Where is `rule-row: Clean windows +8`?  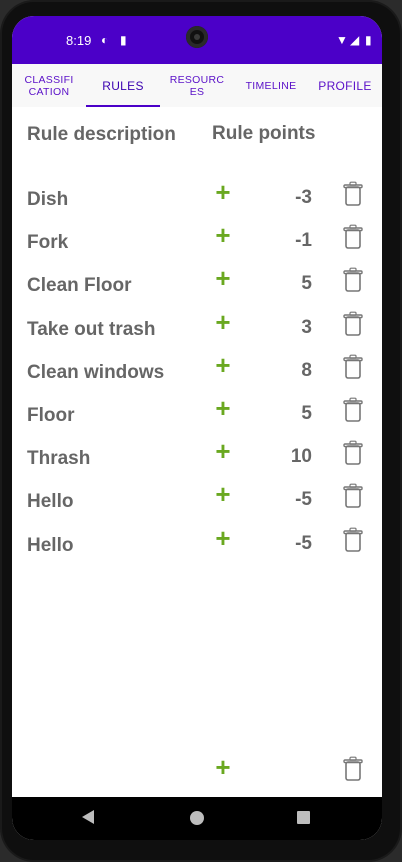
rule-row: Clean windows +8 is located at coordinates (197, 373).